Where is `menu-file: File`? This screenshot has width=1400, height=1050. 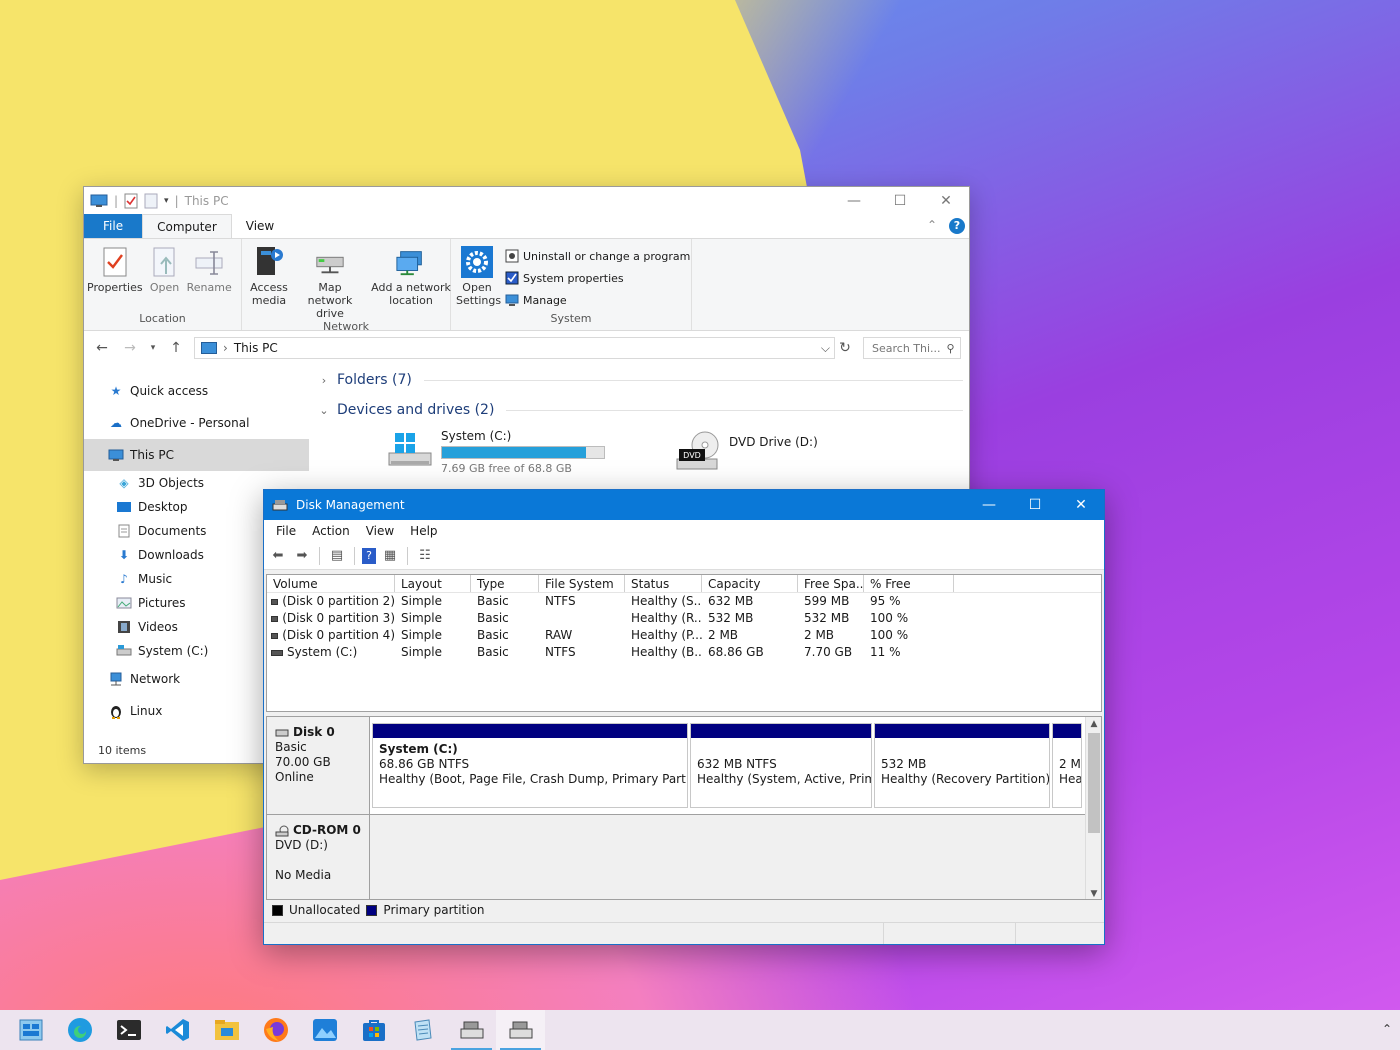
menu-file: File is located at coordinates (286, 531).